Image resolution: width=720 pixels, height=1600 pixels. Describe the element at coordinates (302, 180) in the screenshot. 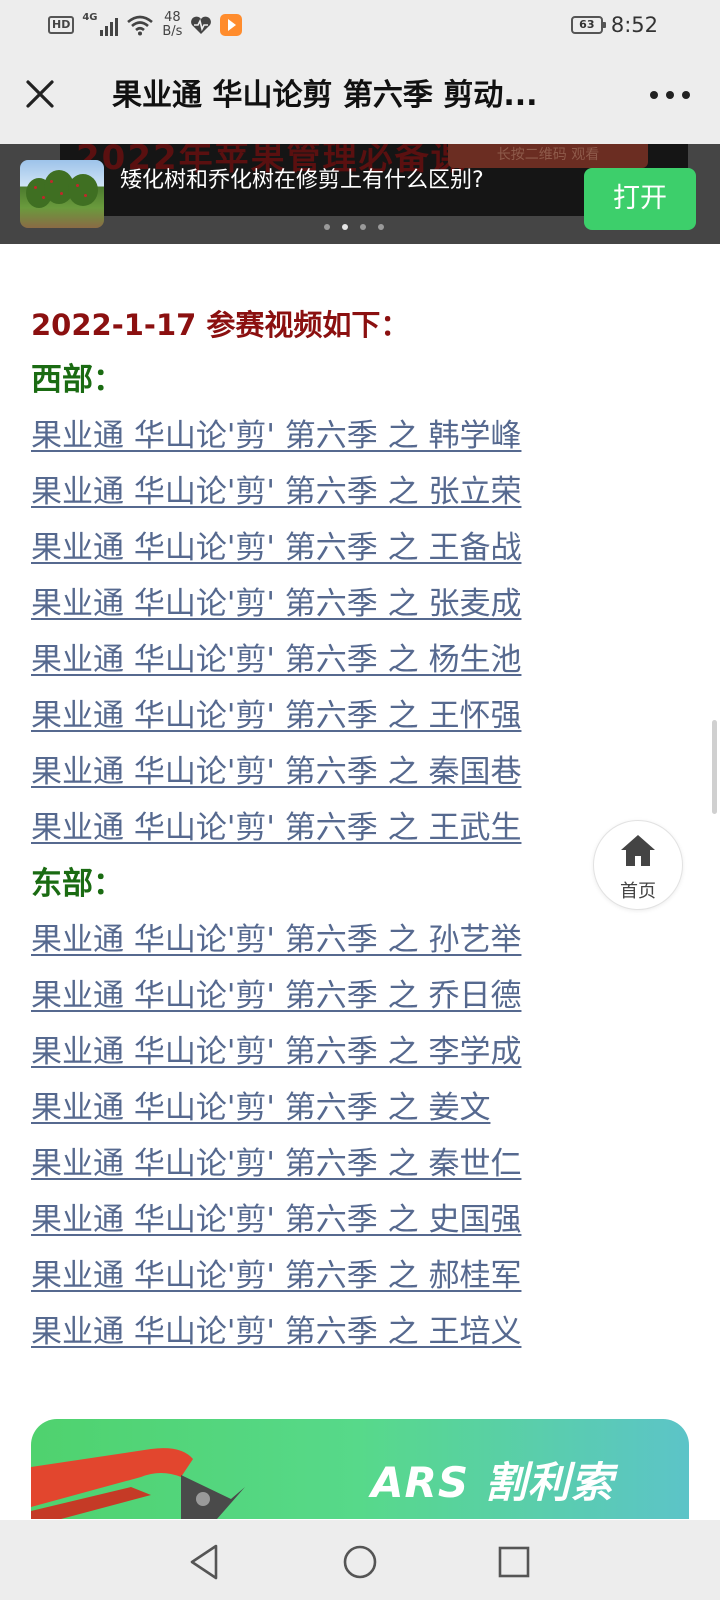

I see `banner-caption: 矮化树和乔化树在修剪上有什么区别?` at that location.